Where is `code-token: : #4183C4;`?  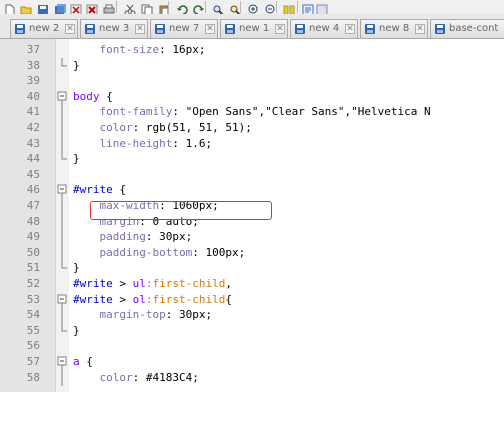 code-token: : #4183C4; is located at coordinates (165, 377).